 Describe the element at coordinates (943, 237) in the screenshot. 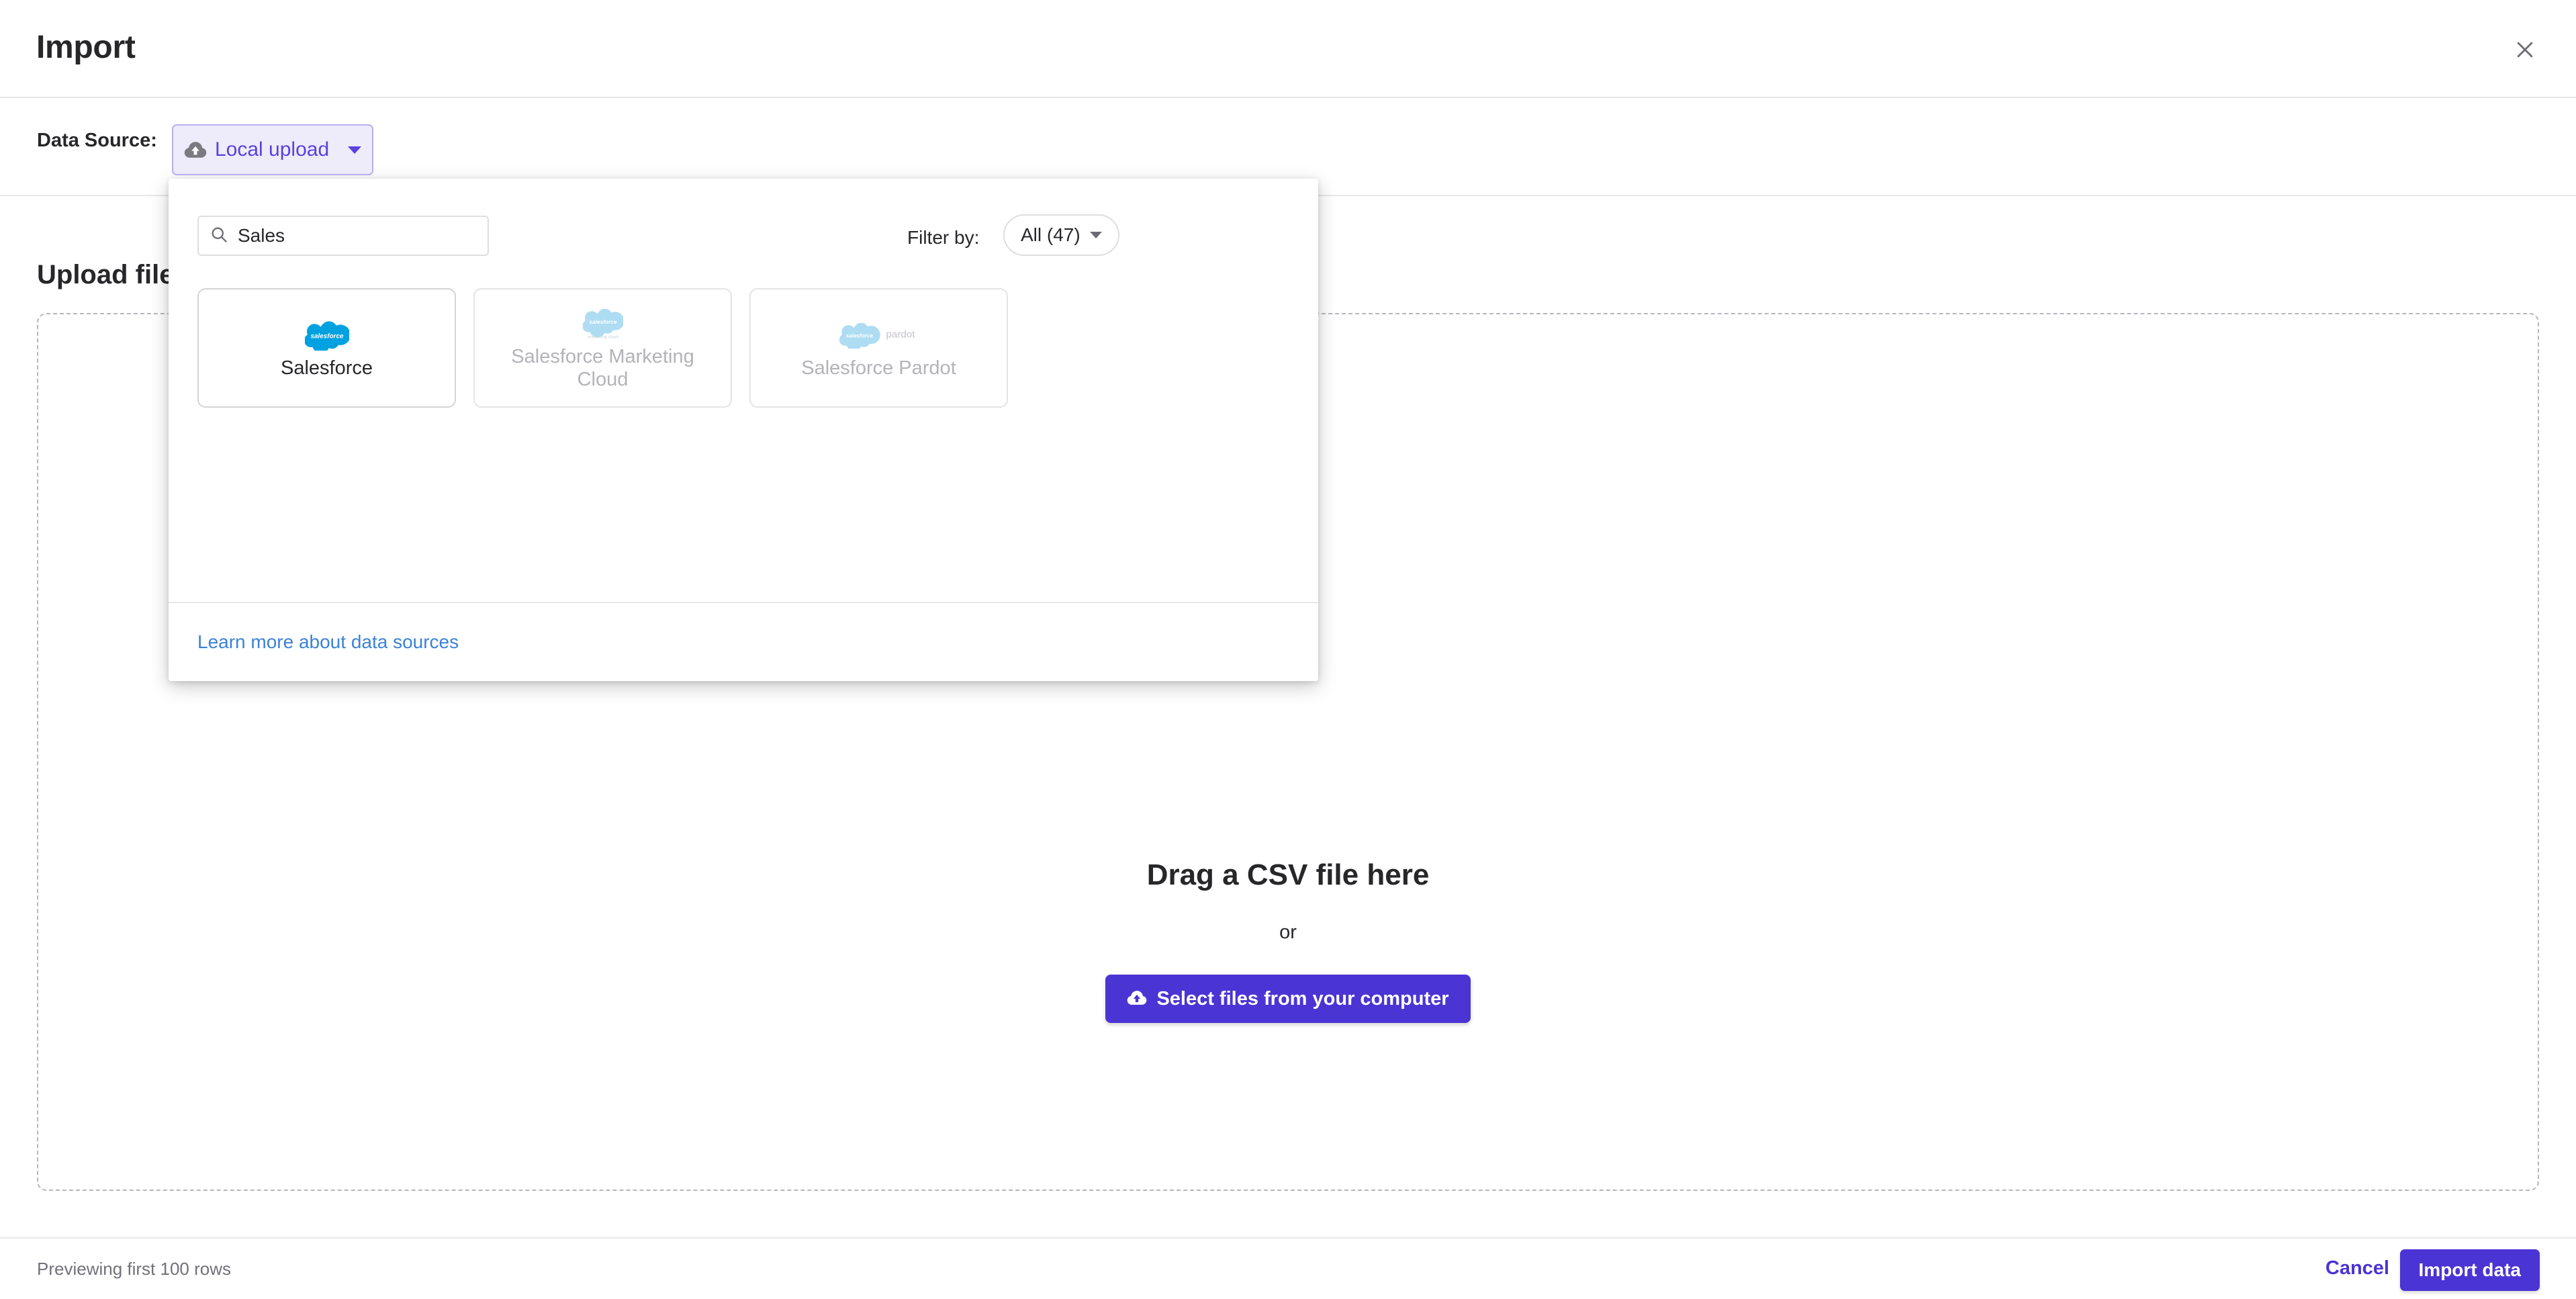

I see `filter-by-label: Filter by:` at that location.